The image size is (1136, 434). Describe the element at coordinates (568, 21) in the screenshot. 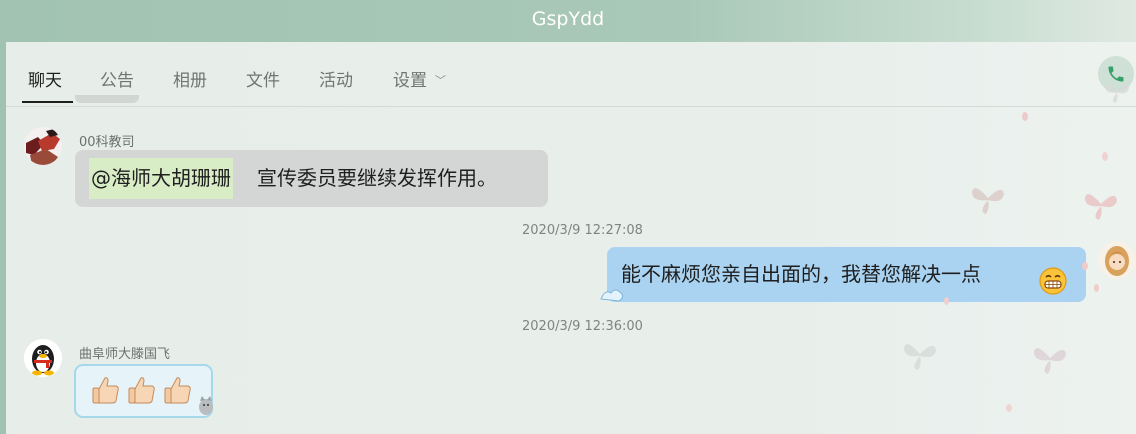

I see `window-title: GspYdd` at that location.